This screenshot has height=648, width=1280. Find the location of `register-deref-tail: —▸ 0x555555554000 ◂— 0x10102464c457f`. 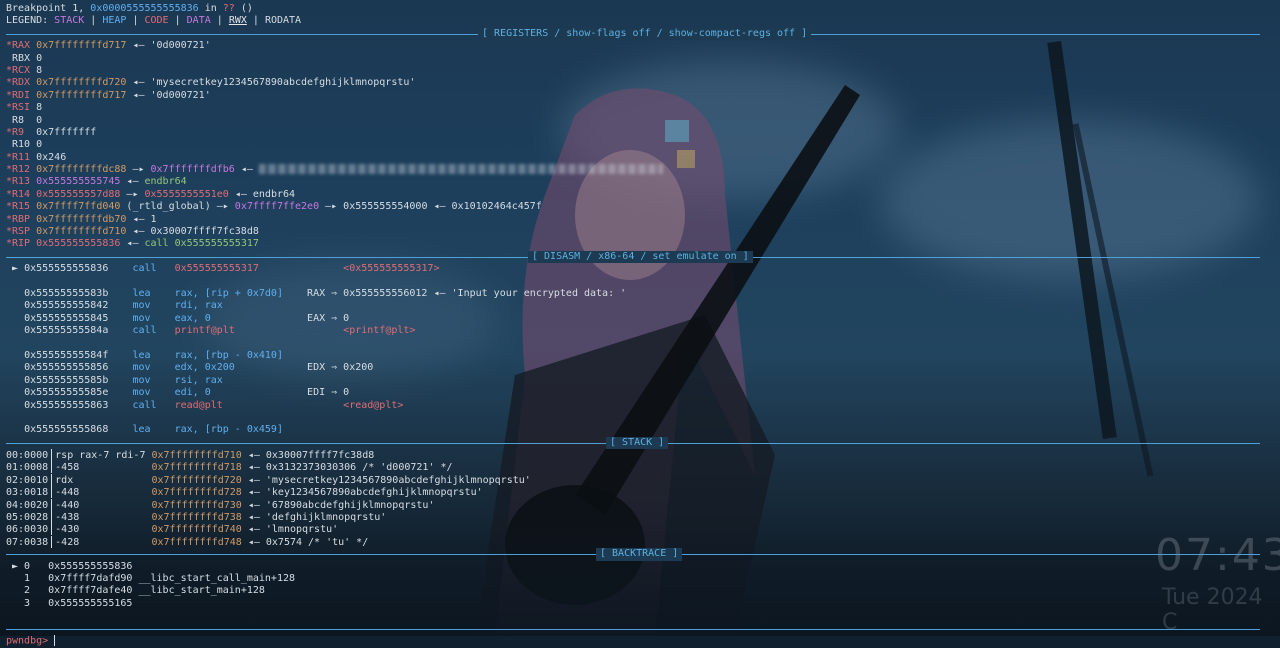

register-deref-tail: —▸ 0x555555554000 ◂— 0x10102464c457f is located at coordinates (430, 207).